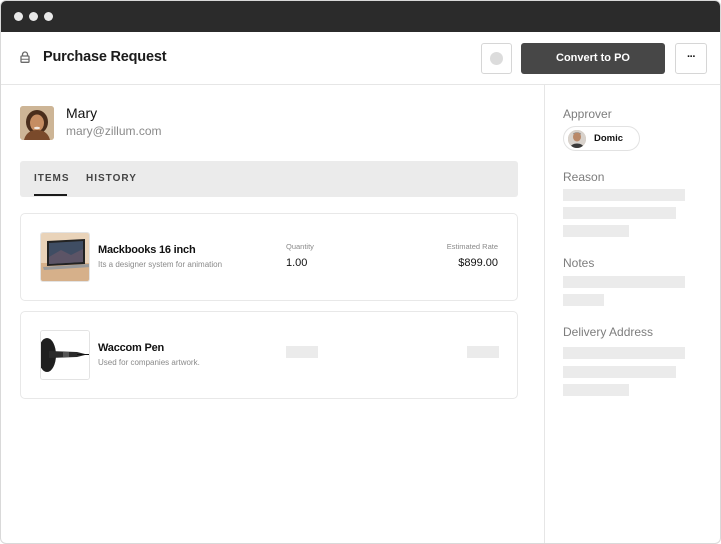 The height and width of the screenshot is (544, 721). What do you see at coordinates (483, 352) in the screenshot?
I see `rate-placeholder` at bounding box center [483, 352].